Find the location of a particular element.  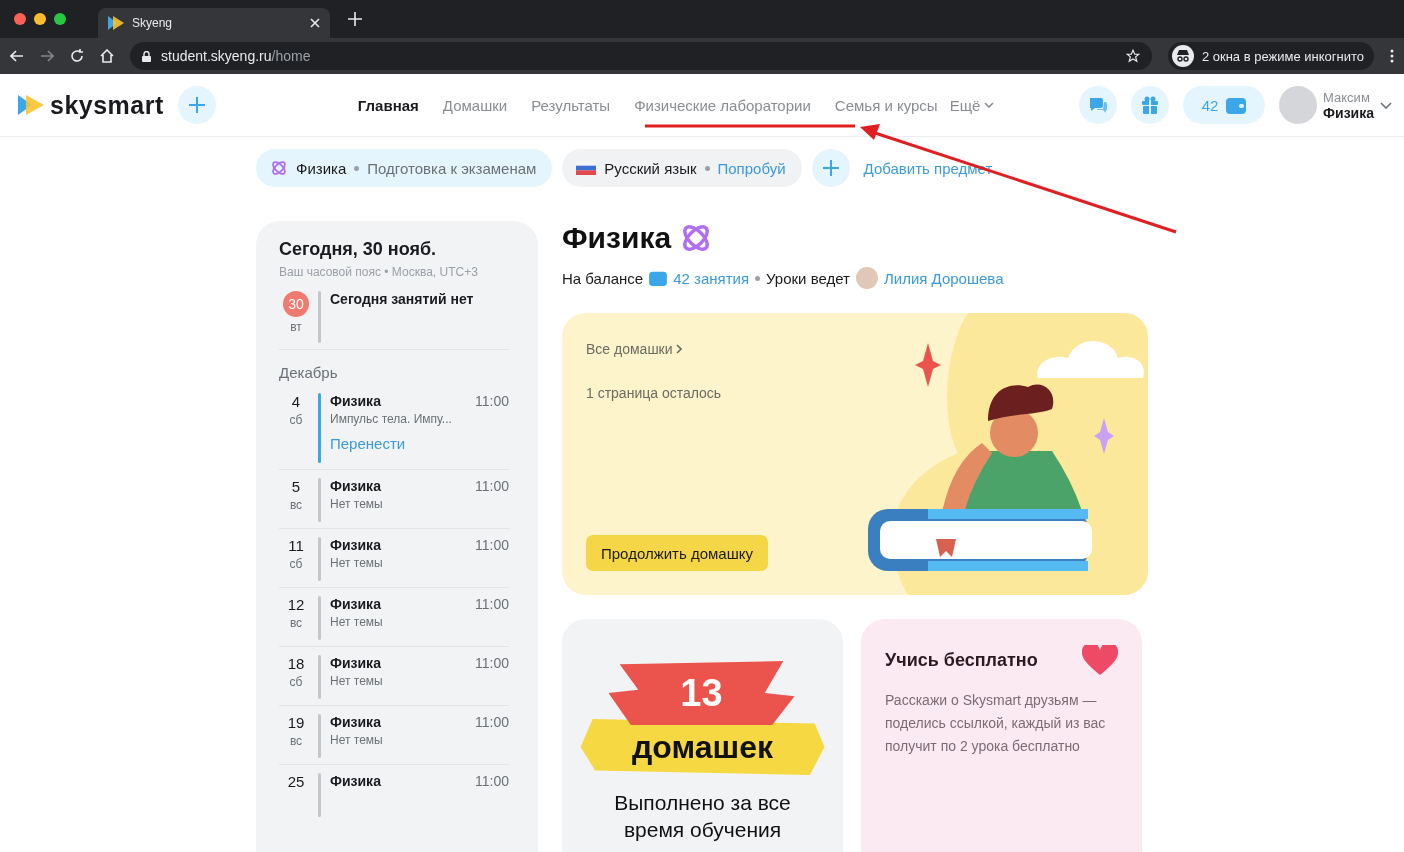

address-bar: student.skyeng.ru/home is located at coordinates (641, 56).